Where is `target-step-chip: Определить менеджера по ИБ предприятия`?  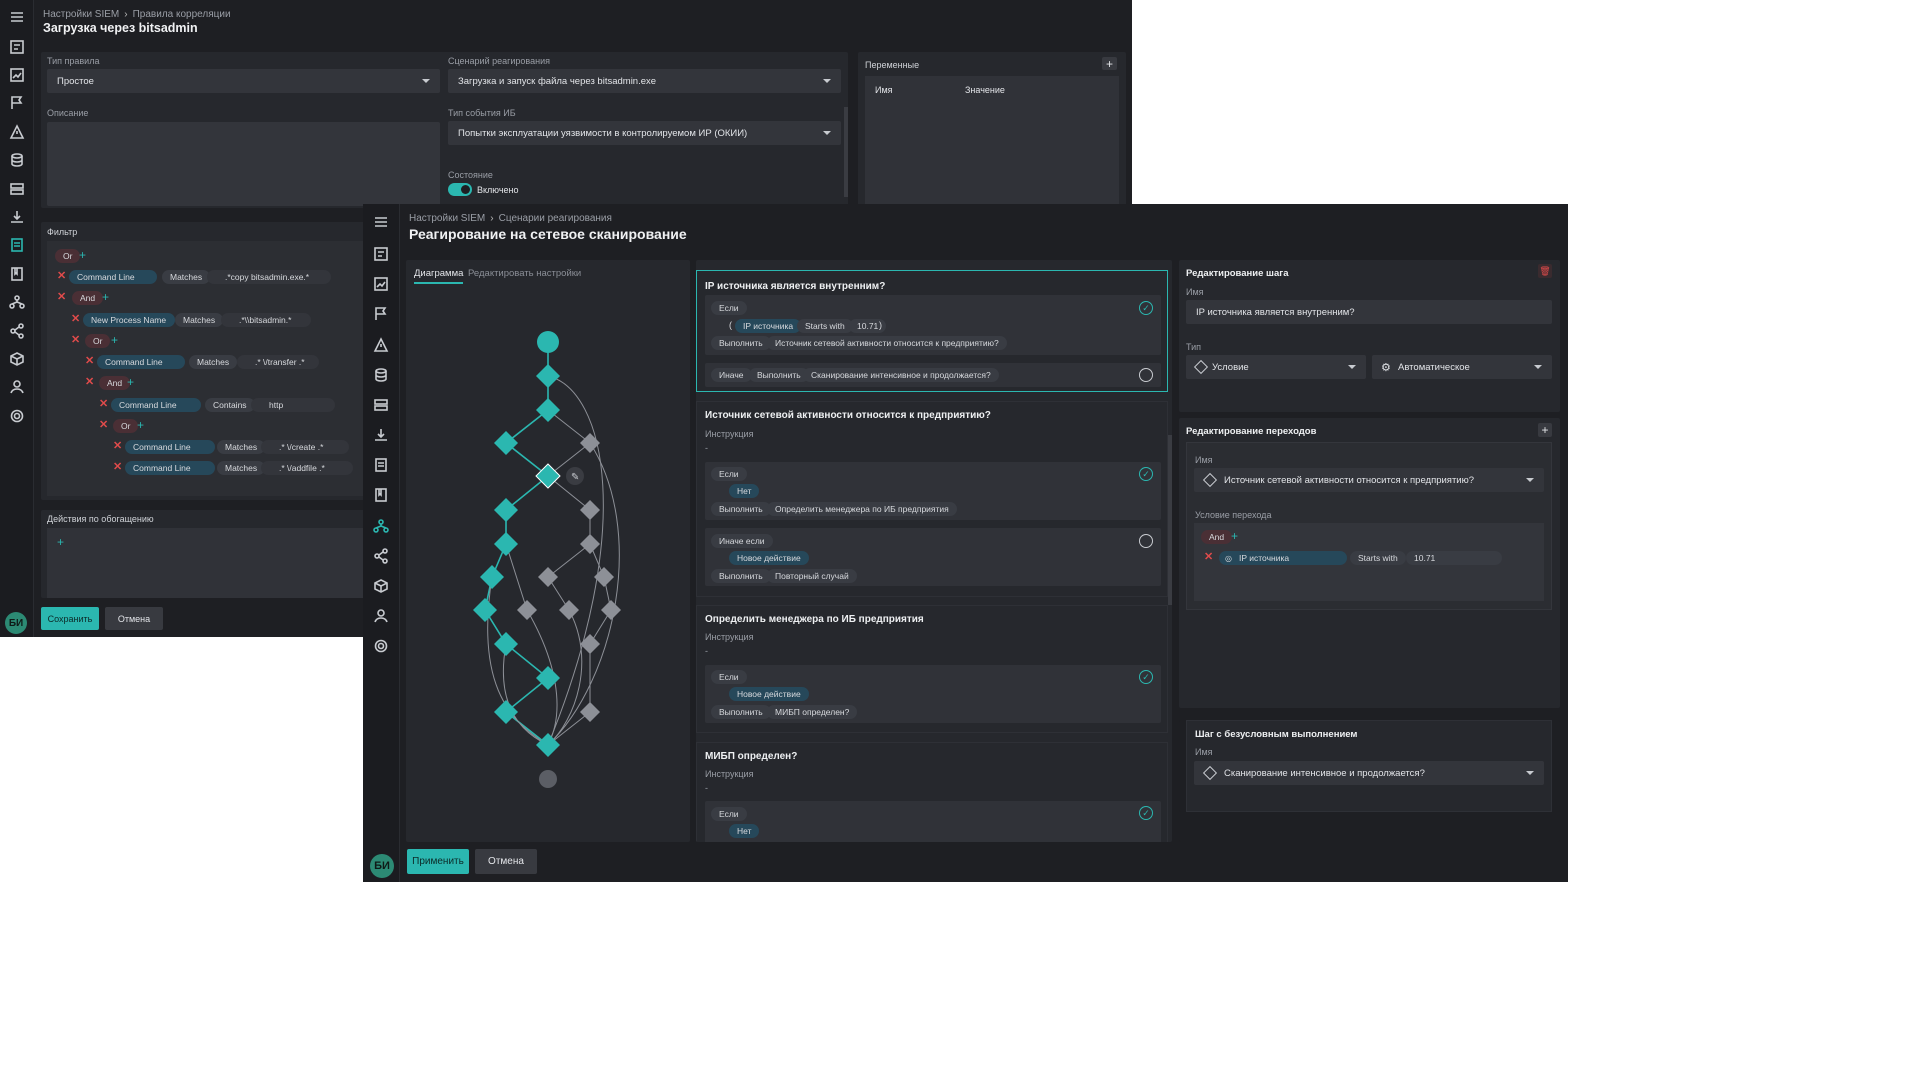 target-step-chip: Определить менеджера по ИБ предприятия is located at coordinates (862, 509).